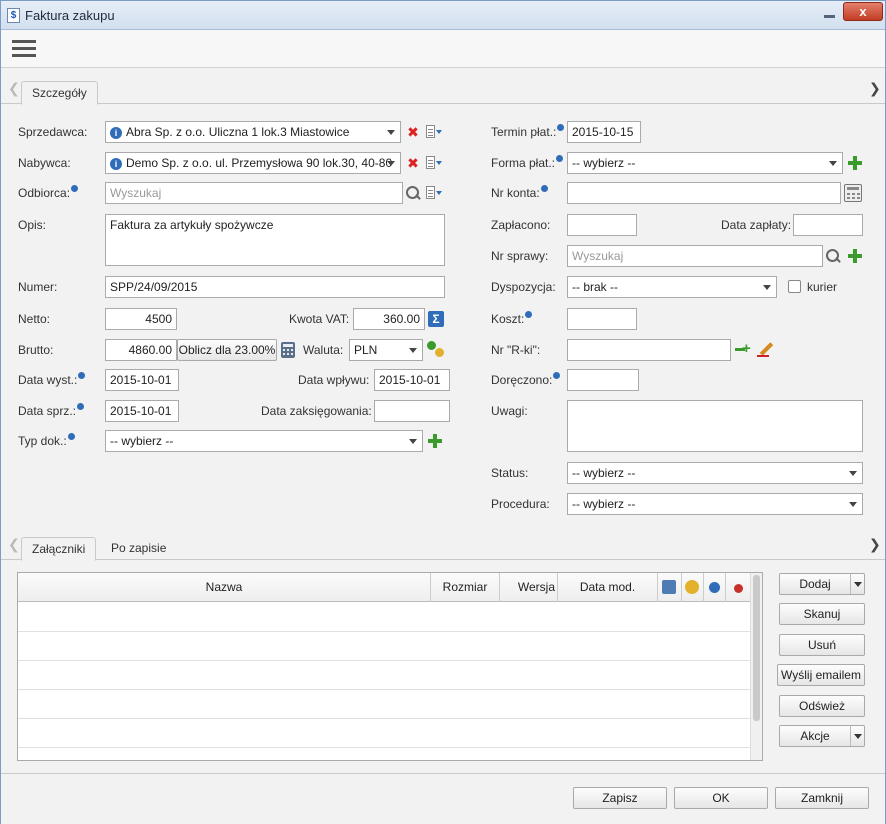 The width and height of the screenshot is (886, 824). What do you see at coordinates (744, 349) in the screenshot?
I see `add-rka-icon` at bounding box center [744, 349].